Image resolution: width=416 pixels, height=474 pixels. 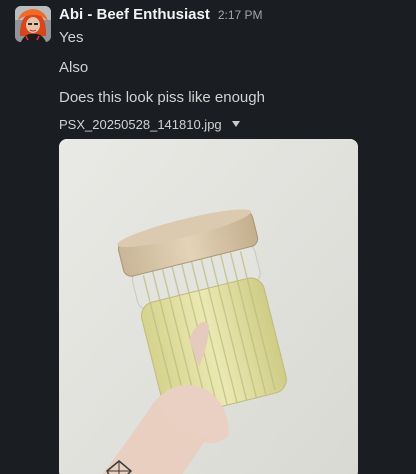 I want to click on message-timestamp: 2:17 PM, so click(x=240, y=15).